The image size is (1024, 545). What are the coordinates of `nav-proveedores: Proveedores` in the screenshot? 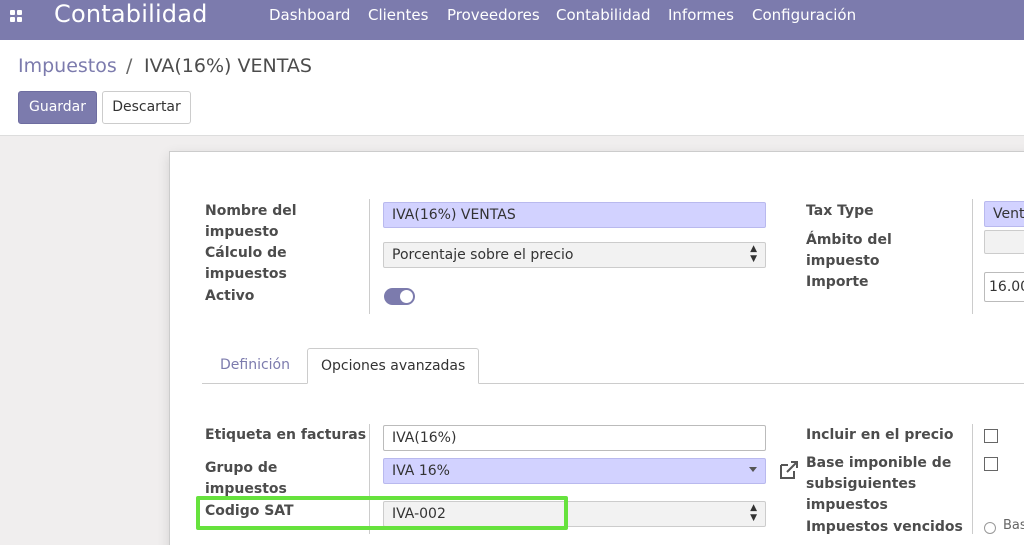 It's located at (493, 15).